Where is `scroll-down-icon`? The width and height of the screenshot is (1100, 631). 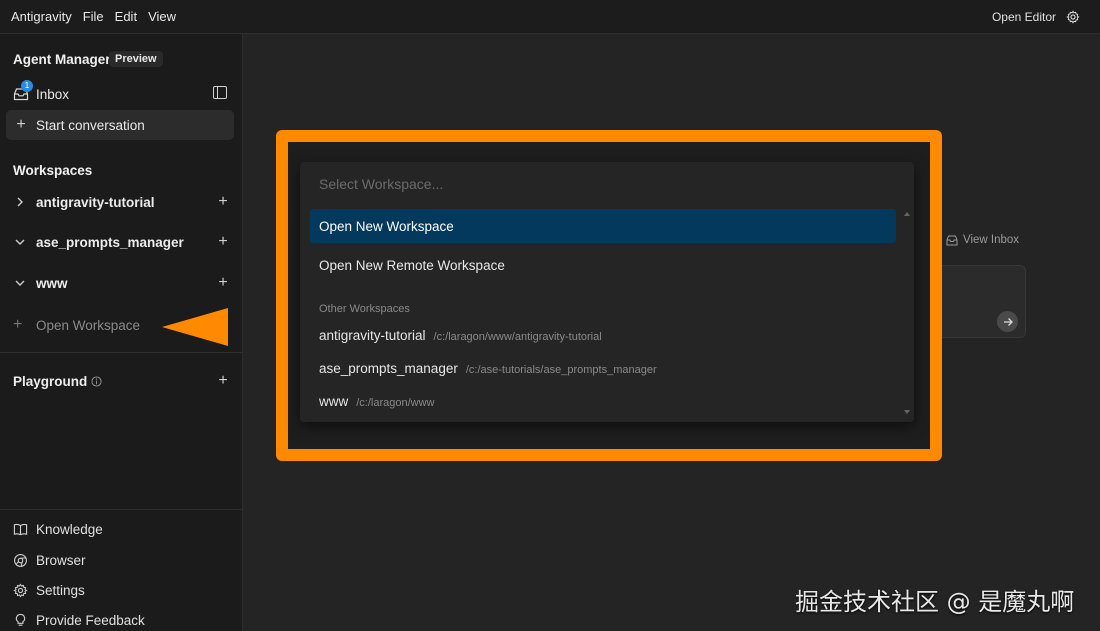 scroll-down-icon is located at coordinates (907, 412).